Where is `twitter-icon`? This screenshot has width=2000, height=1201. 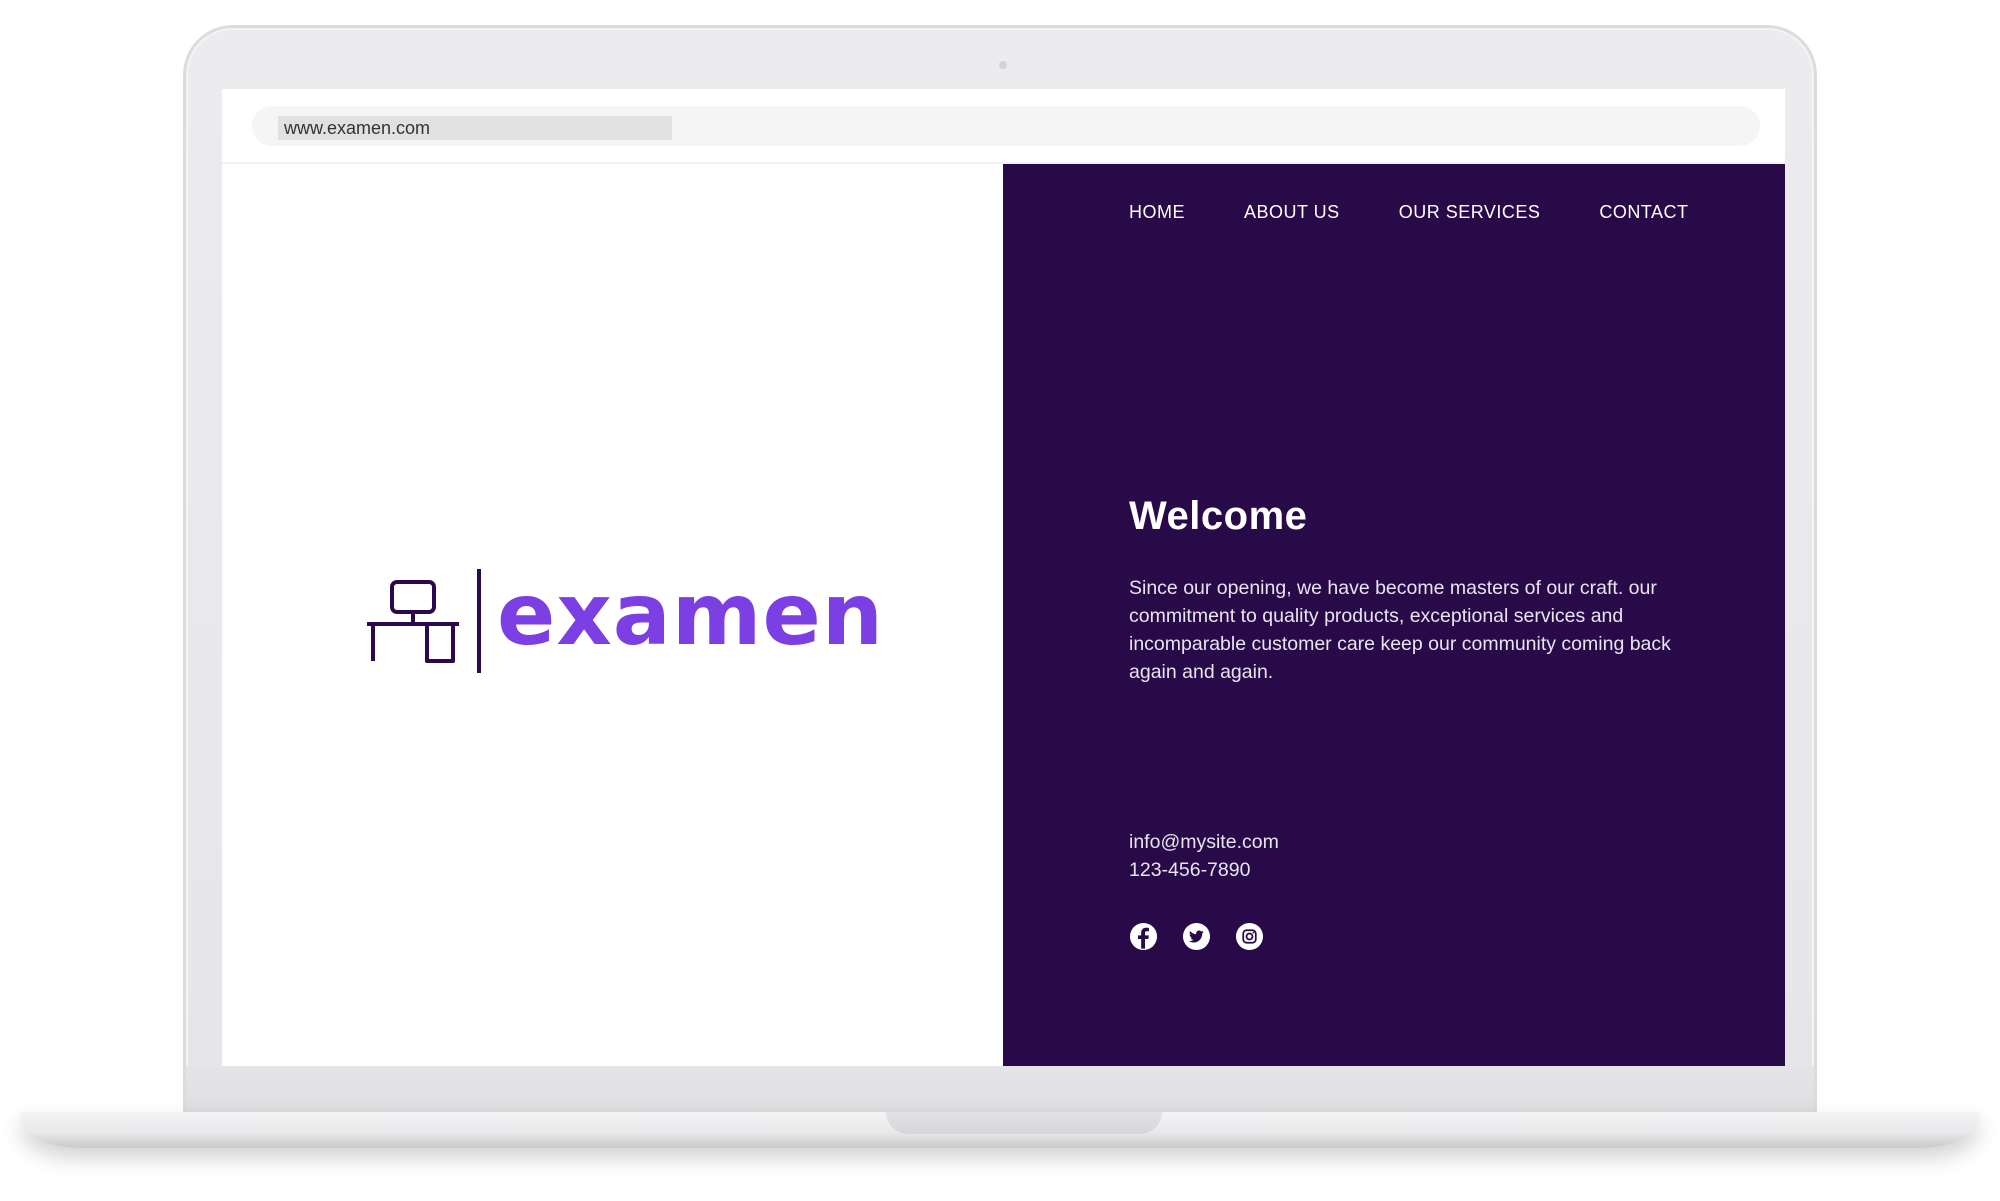 twitter-icon is located at coordinates (1196, 936).